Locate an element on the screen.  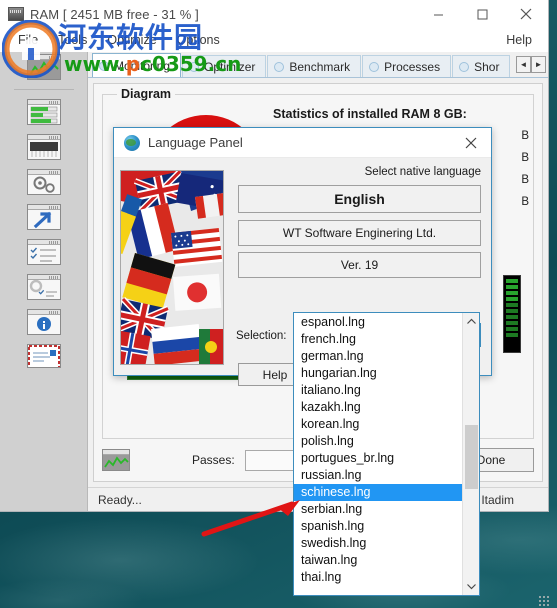
list-item: portugues_br.lng is located at coordinates (378, 458).